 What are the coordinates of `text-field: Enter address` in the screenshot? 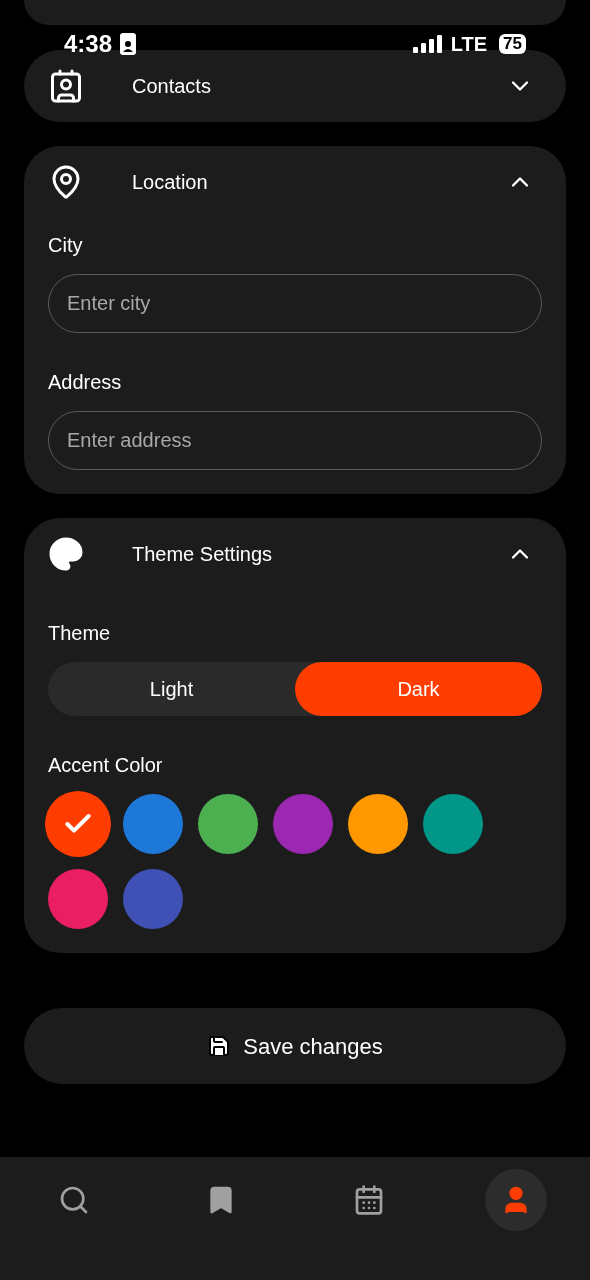 It's located at (295, 440).